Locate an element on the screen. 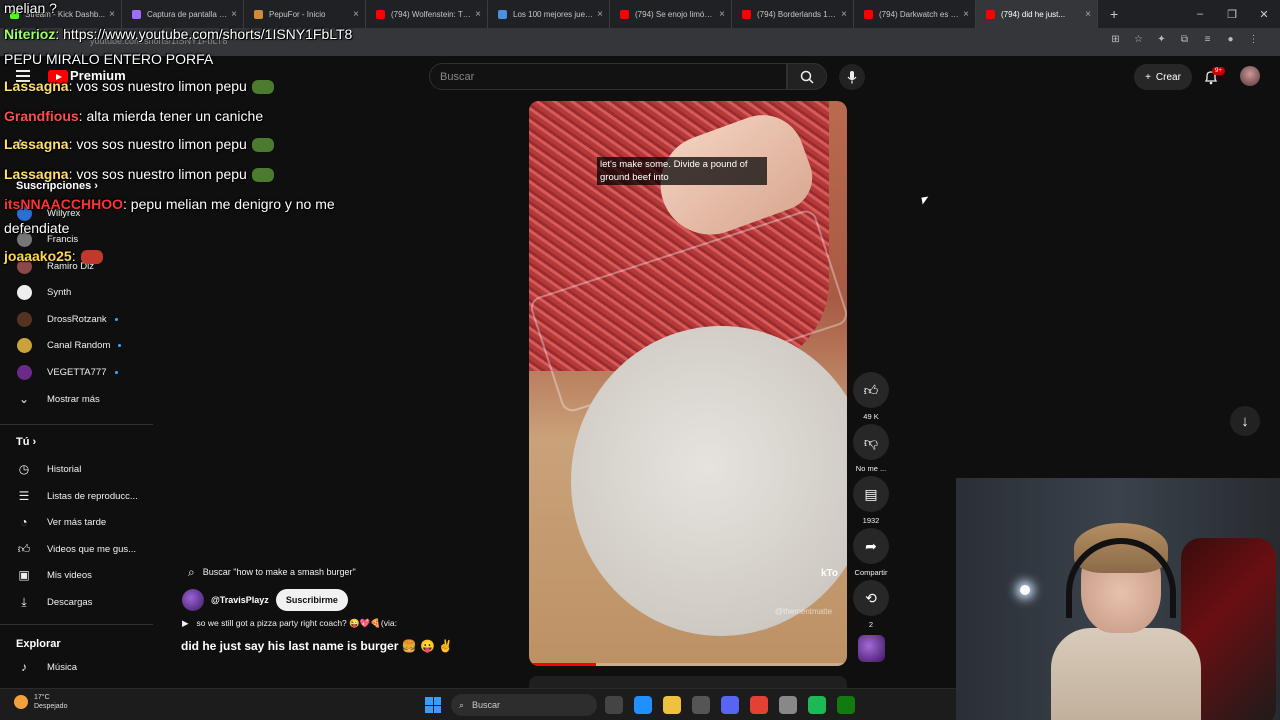 The height and width of the screenshot is (720, 1280). light-flare is located at coordinates (1025, 590).